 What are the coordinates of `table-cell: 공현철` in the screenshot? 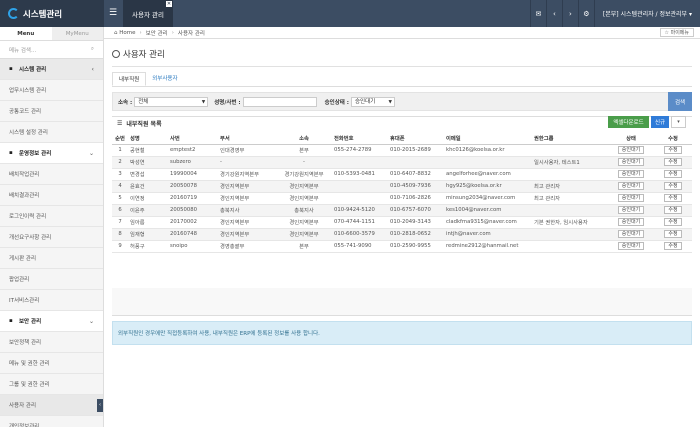 It's located at (148, 150).